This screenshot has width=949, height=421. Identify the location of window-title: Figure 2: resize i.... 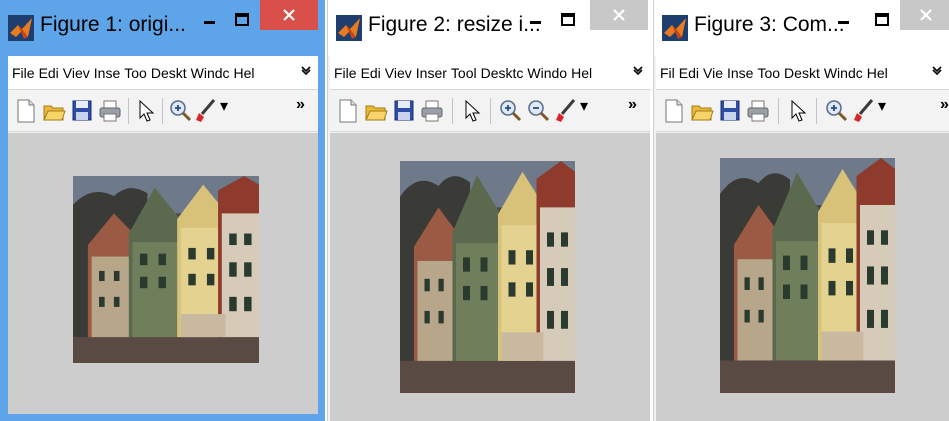
(454, 24).